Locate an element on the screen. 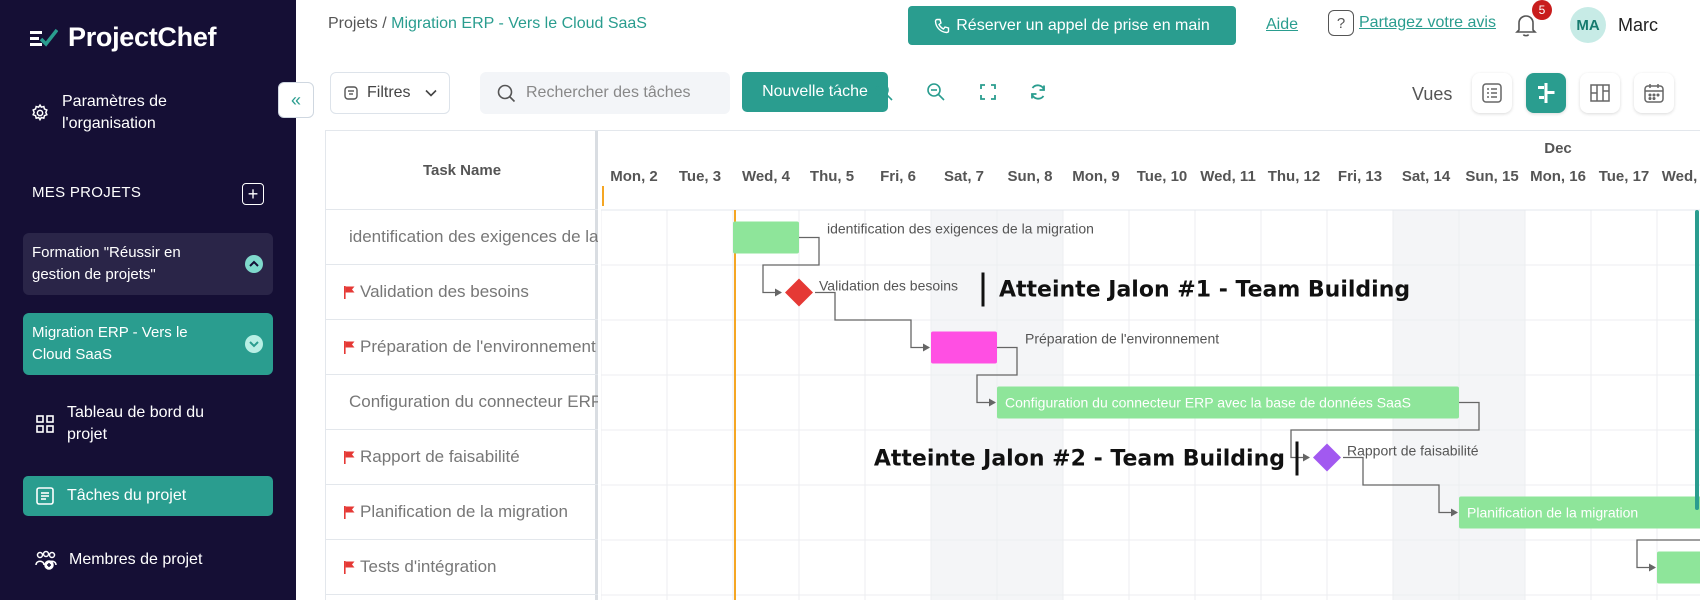 The image size is (1700, 600). breadcrumb-current: Migration ERP - Vers le Cloud SaaS is located at coordinates (519, 23).